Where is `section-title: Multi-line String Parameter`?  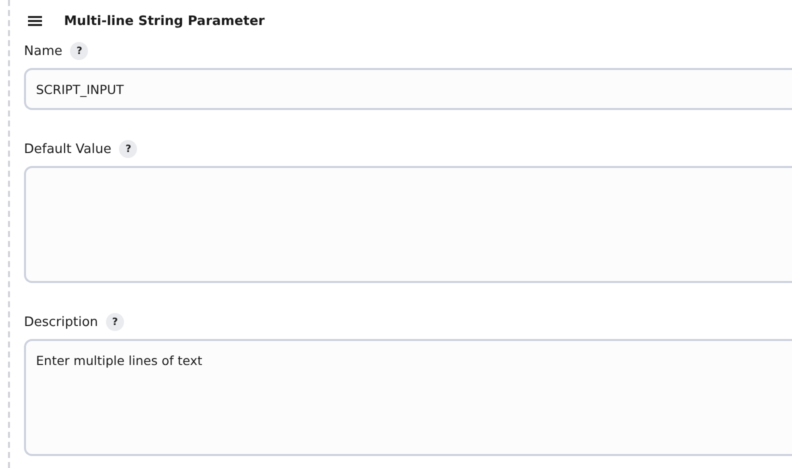
section-title: Multi-line String Parameter is located at coordinates (164, 21).